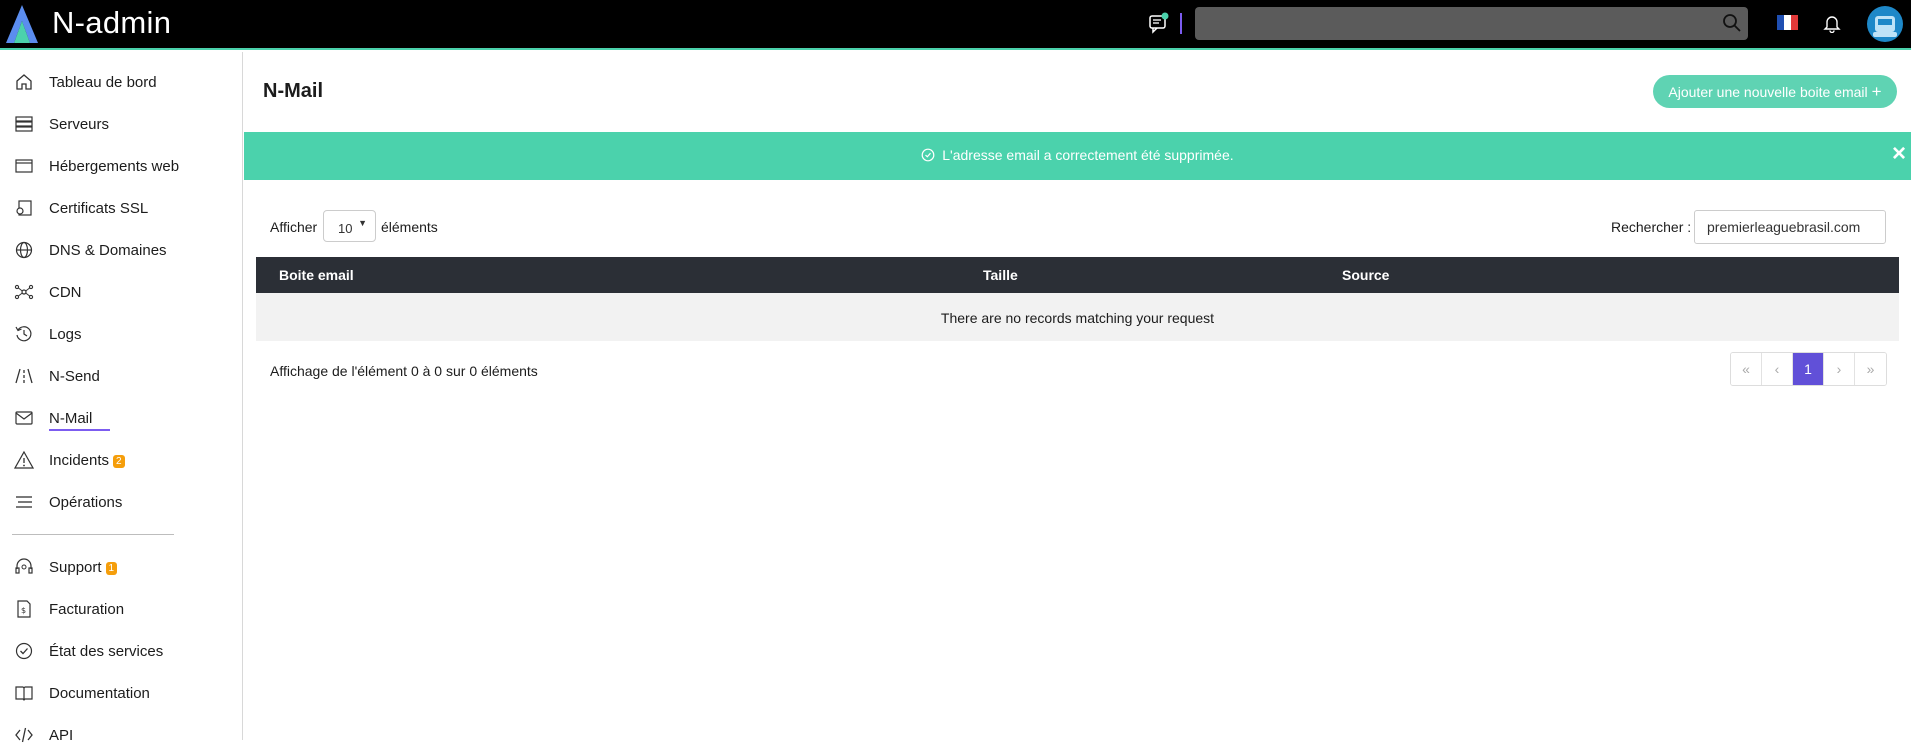 The image size is (1911, 750). I want to click on sidebar-item-label: Logs, so click(65, 334).